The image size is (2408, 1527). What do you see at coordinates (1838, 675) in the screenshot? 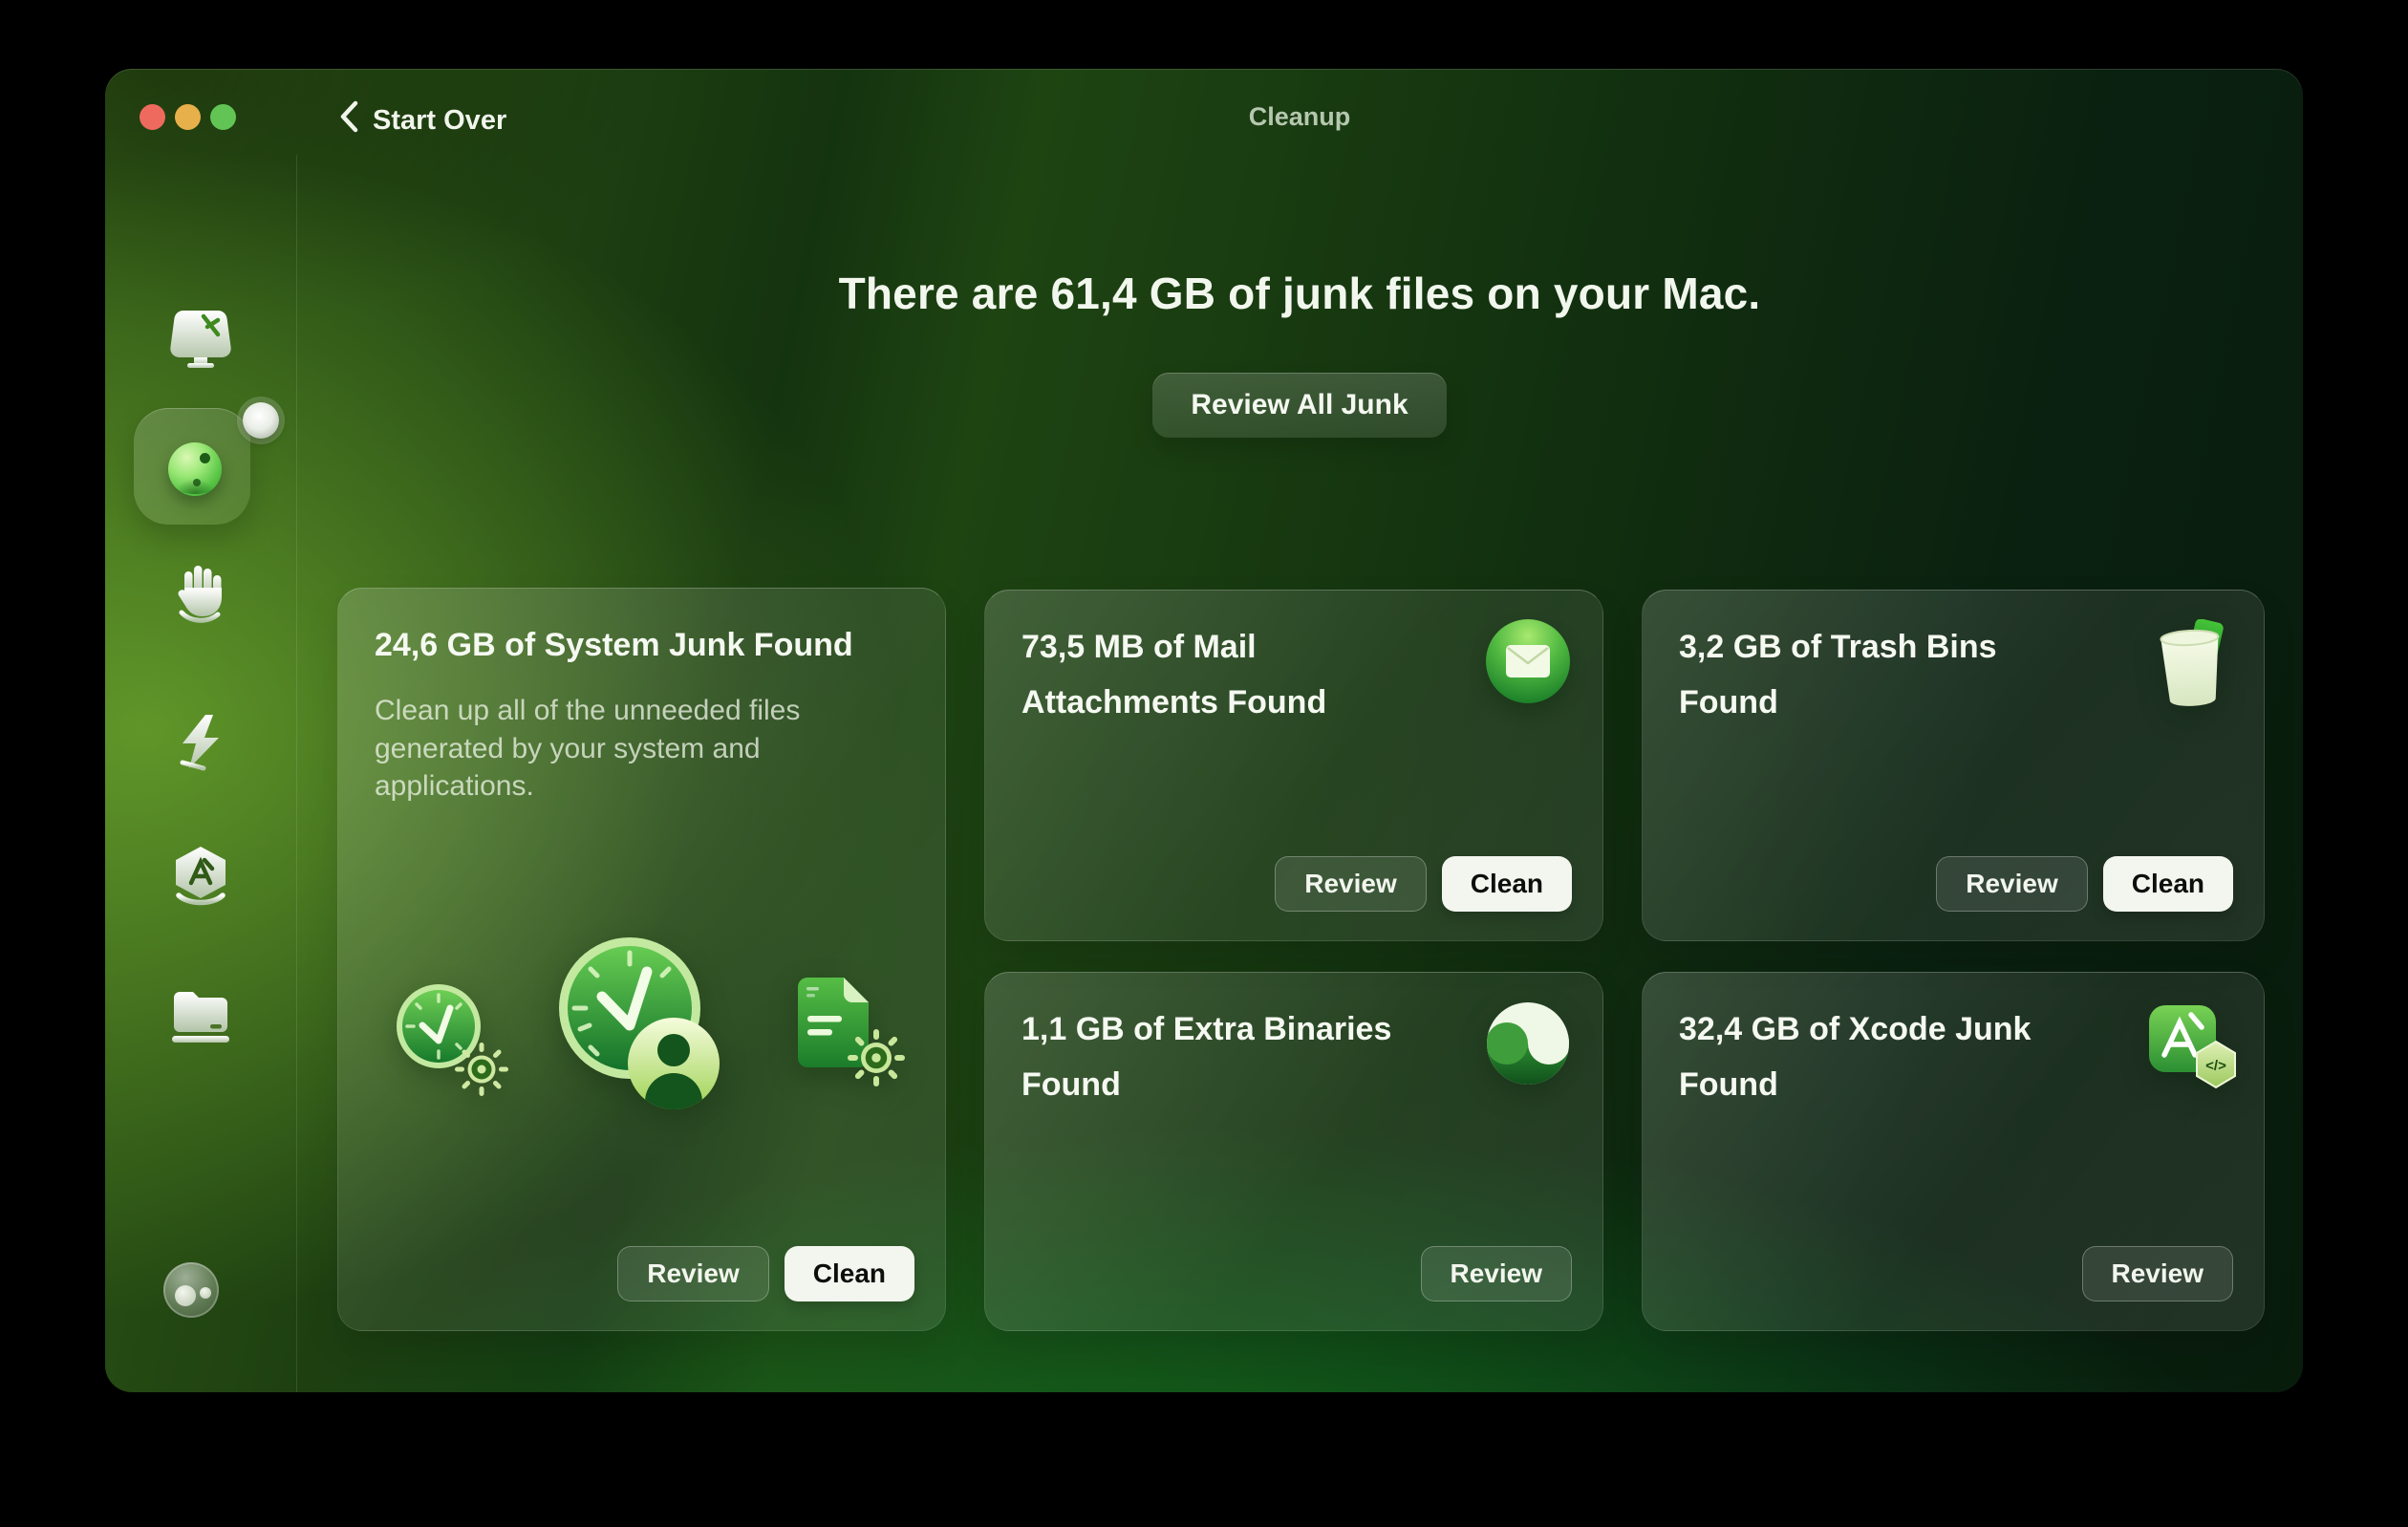
I see `card-title: 3,2 GB of Trash Bins Found` at bounding box center [1838, 675].